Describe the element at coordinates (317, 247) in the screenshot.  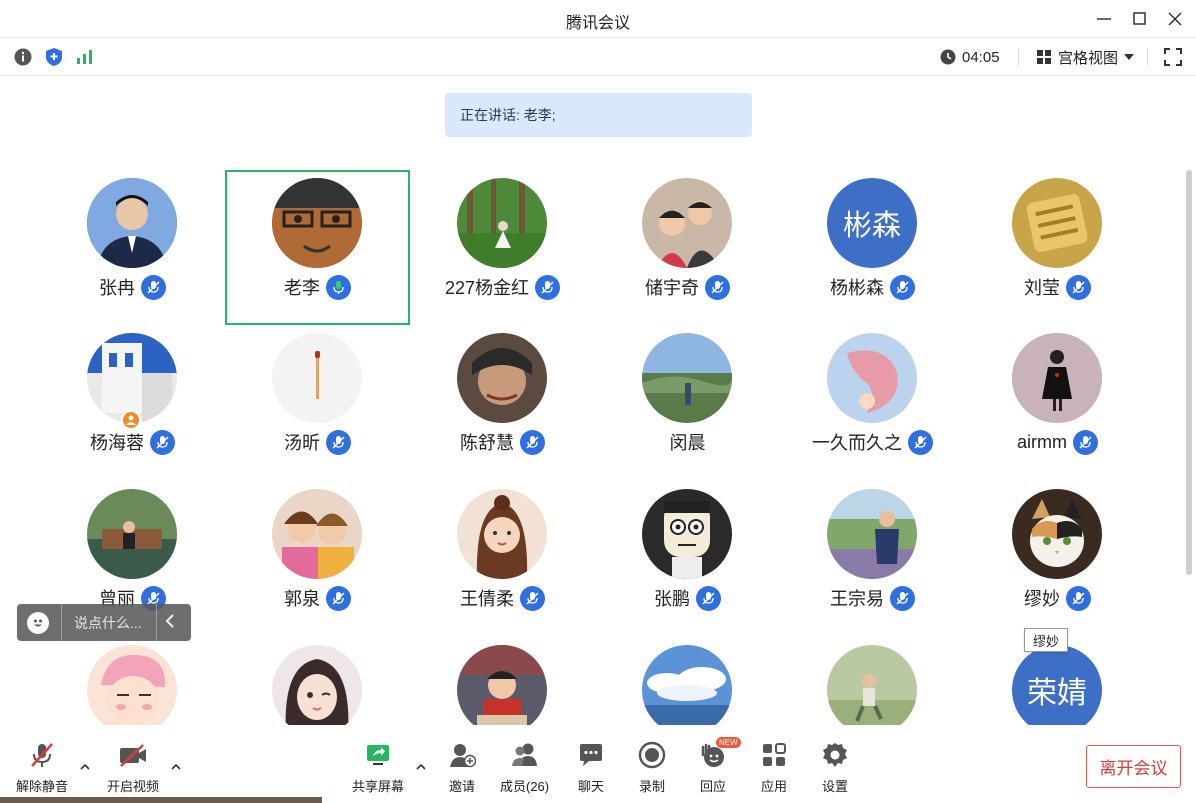
I see `participant-tile-active-speaker: 老李` at that location.